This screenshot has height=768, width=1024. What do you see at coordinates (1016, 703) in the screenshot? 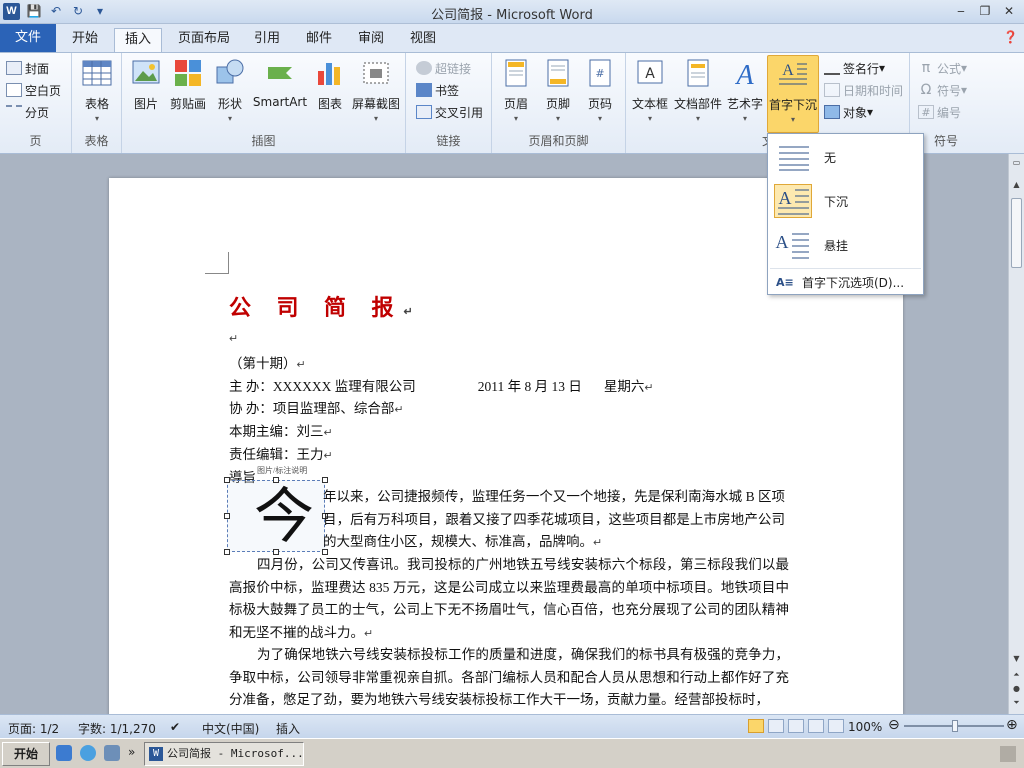
I see `next-page-icon: ⏷` at bounding box center [1016, 703].